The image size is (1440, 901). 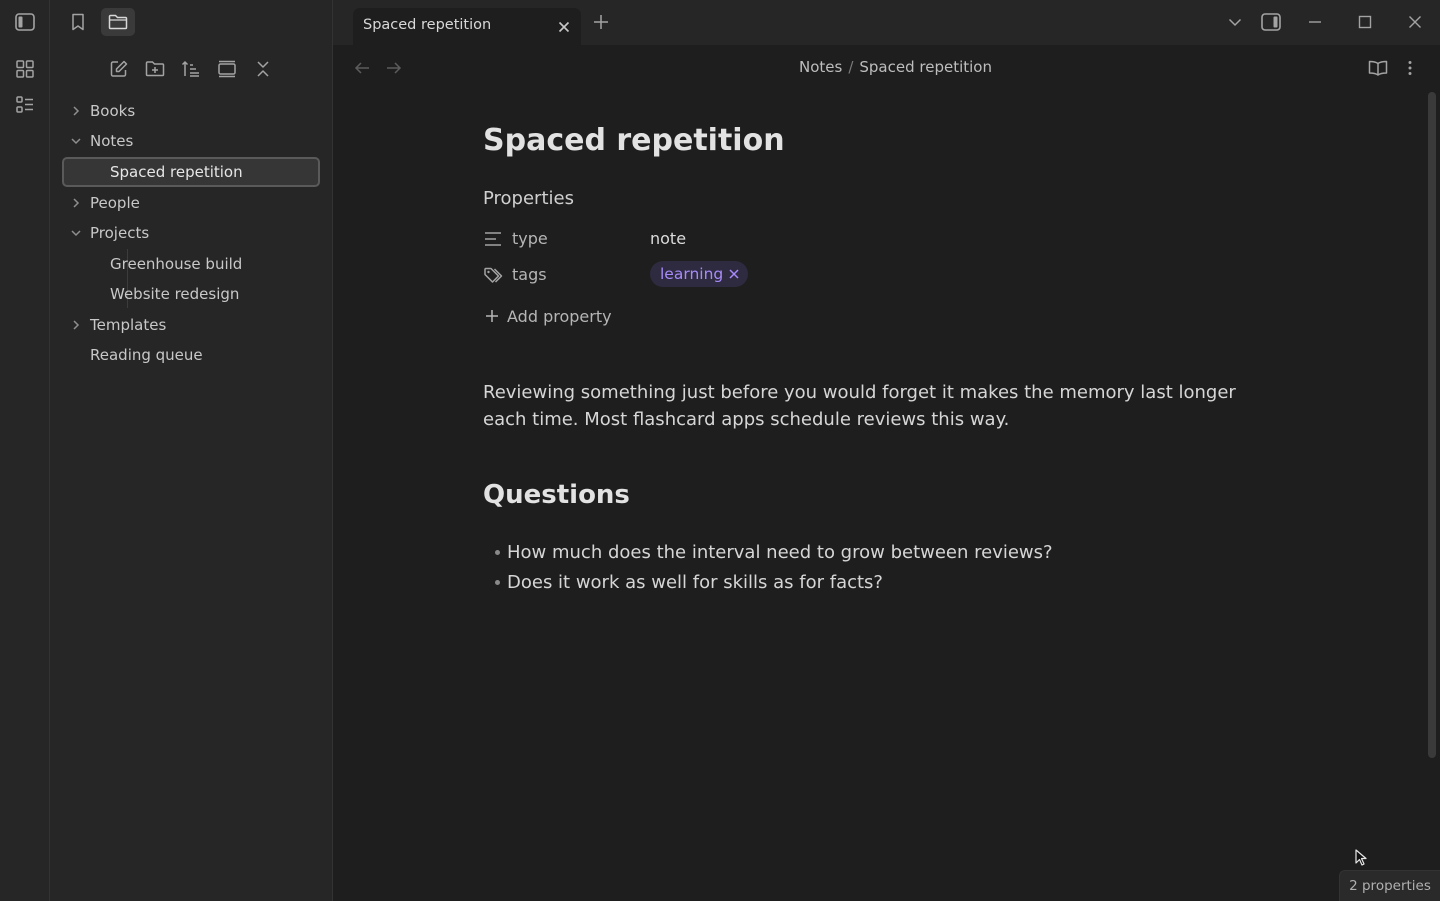 I want to click on navigate-forward-button, so click(x=394, y=68).